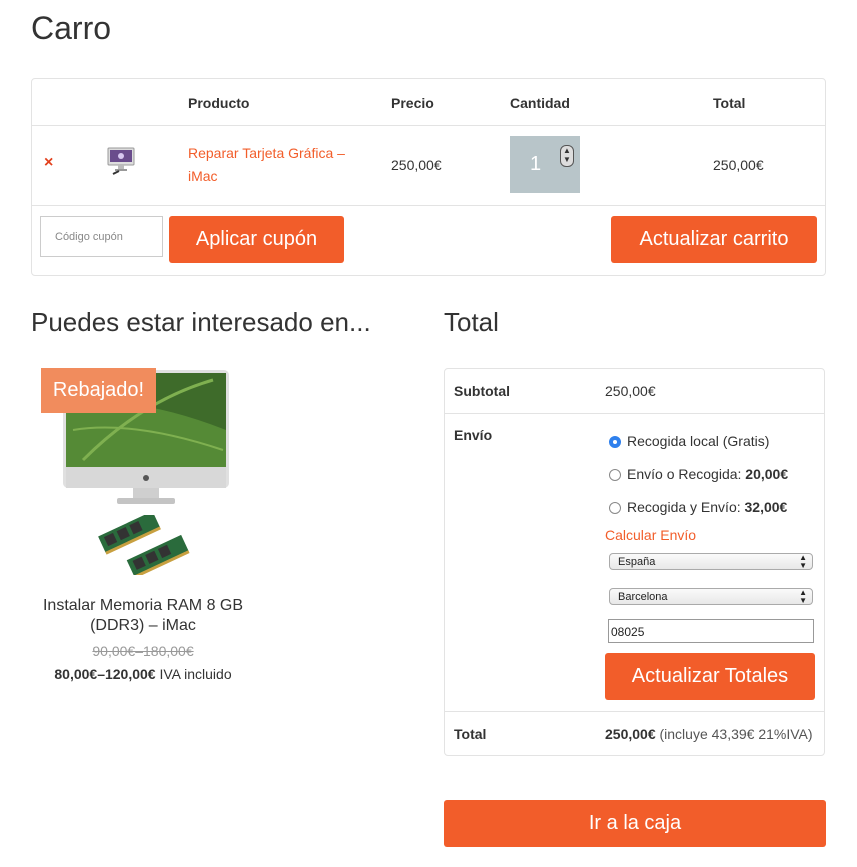 The width and height of the screenshot is (857, 867). What do you see at coordinates (545, 164) in the screenshot?
I see `quantity-stepper: 1 ▲ ▼` at bounding box center [545, 164].